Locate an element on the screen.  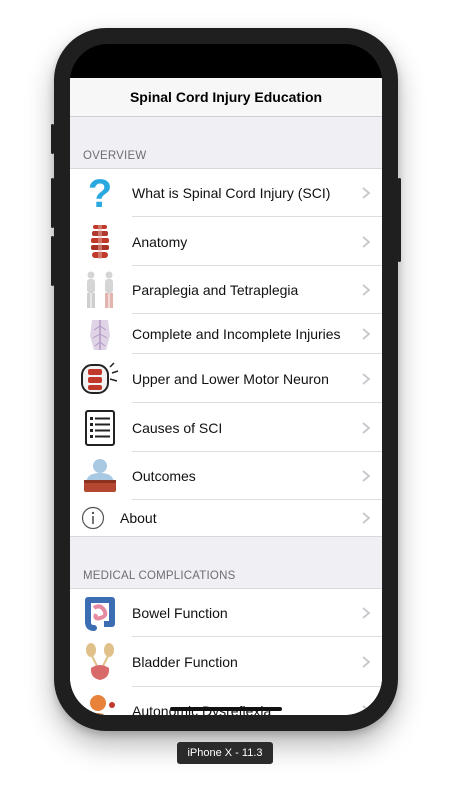
list-item-label: Complete and Incomplete Injuries is located at coordinates (236, 334).